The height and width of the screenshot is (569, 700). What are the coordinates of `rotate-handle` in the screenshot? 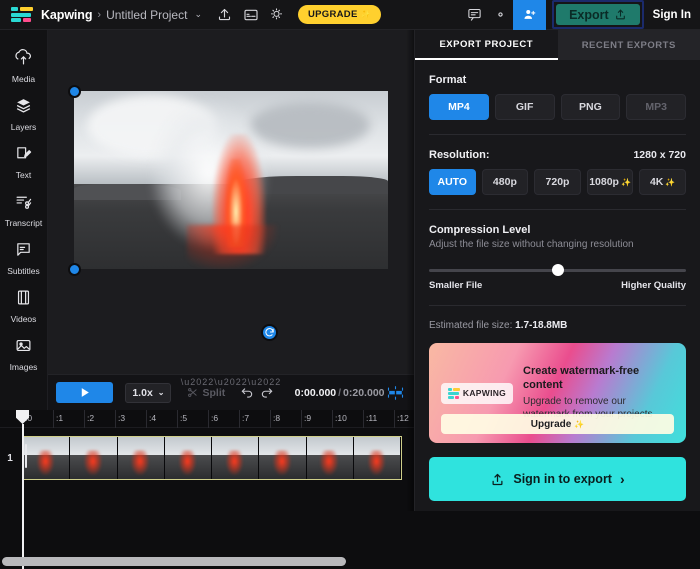 It's located at (269, 332).